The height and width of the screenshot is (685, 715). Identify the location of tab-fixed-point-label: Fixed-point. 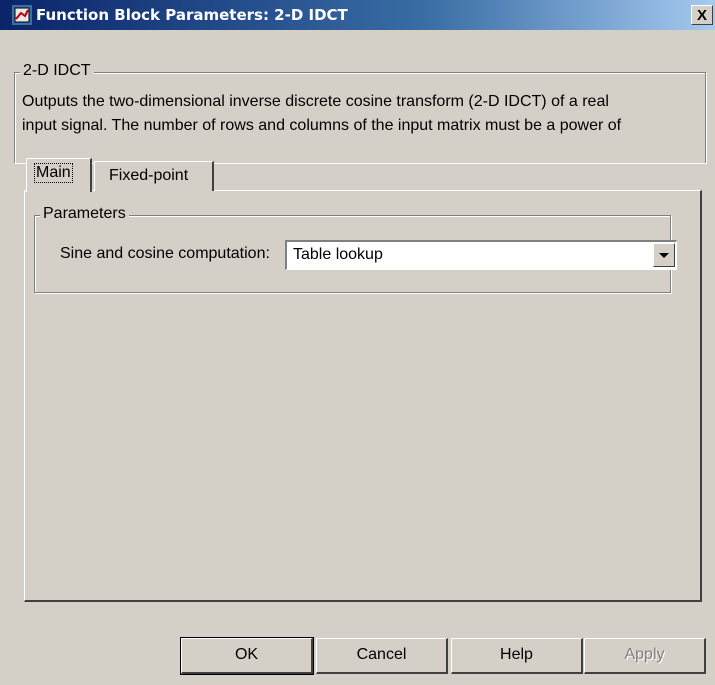
(149, 175).